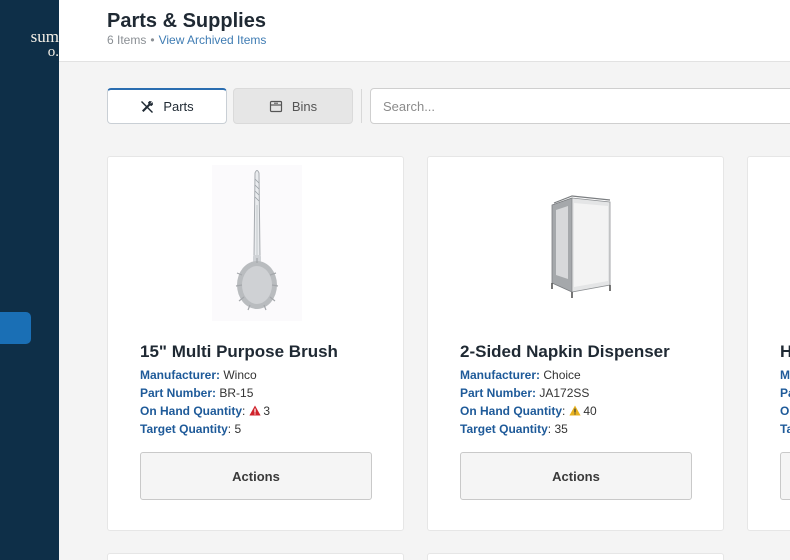 The height and width of the screenshot is (560, 790). I want to click on part-number-field: Pa, so click(785, 393).